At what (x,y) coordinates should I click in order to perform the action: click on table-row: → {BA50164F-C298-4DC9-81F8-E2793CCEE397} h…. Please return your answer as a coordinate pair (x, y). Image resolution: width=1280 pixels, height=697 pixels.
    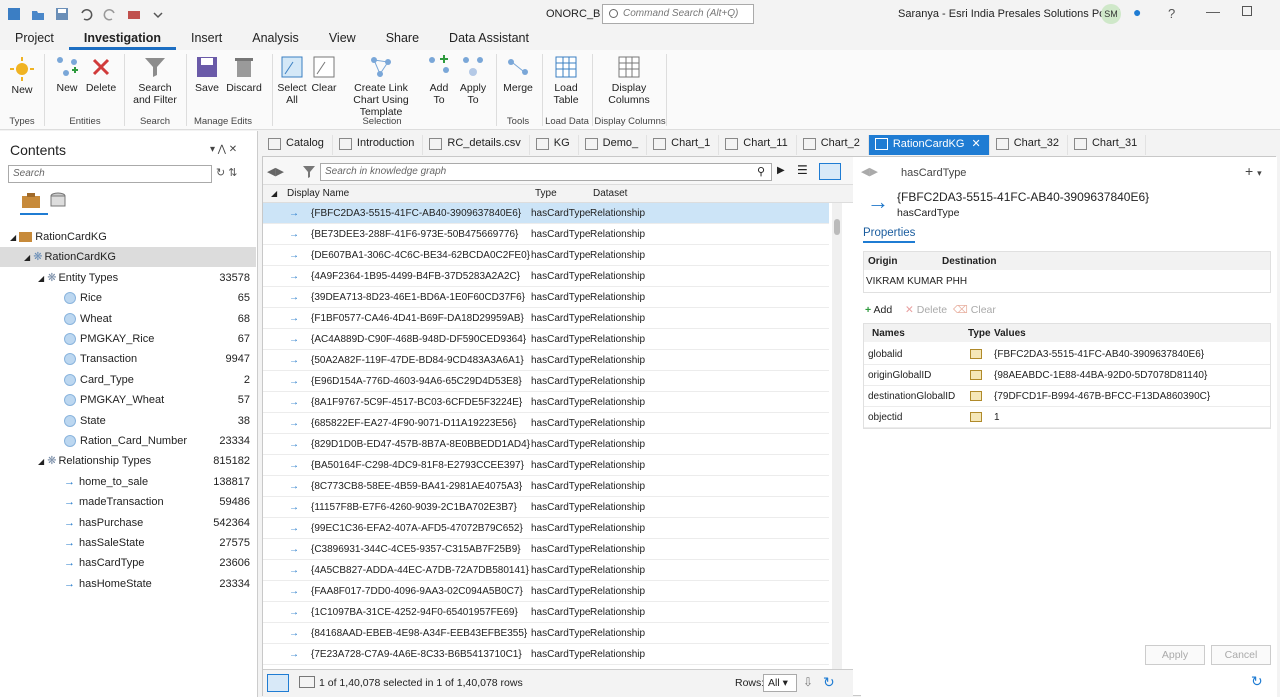
    Looking at the image, I should click on (546, 465).